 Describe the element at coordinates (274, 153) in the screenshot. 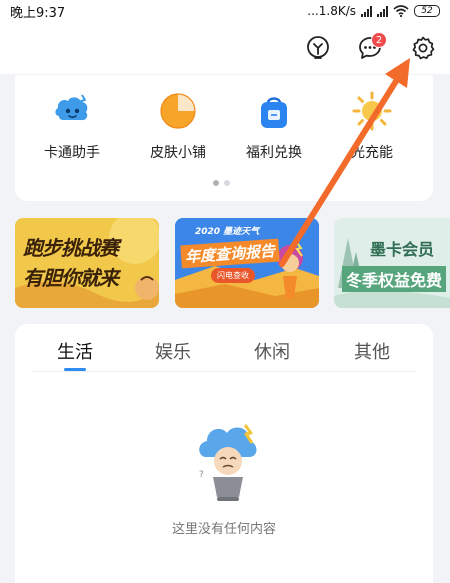

I see `tool-label: 福利兑换` at that location.